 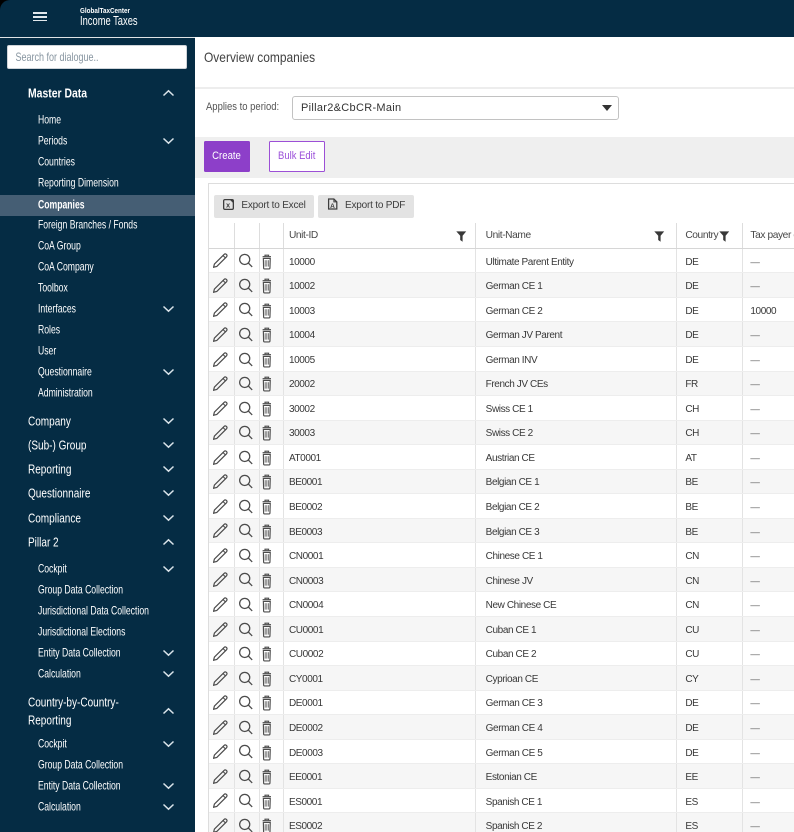 I want to click on svg-text: x, so click(x=228, y=205).